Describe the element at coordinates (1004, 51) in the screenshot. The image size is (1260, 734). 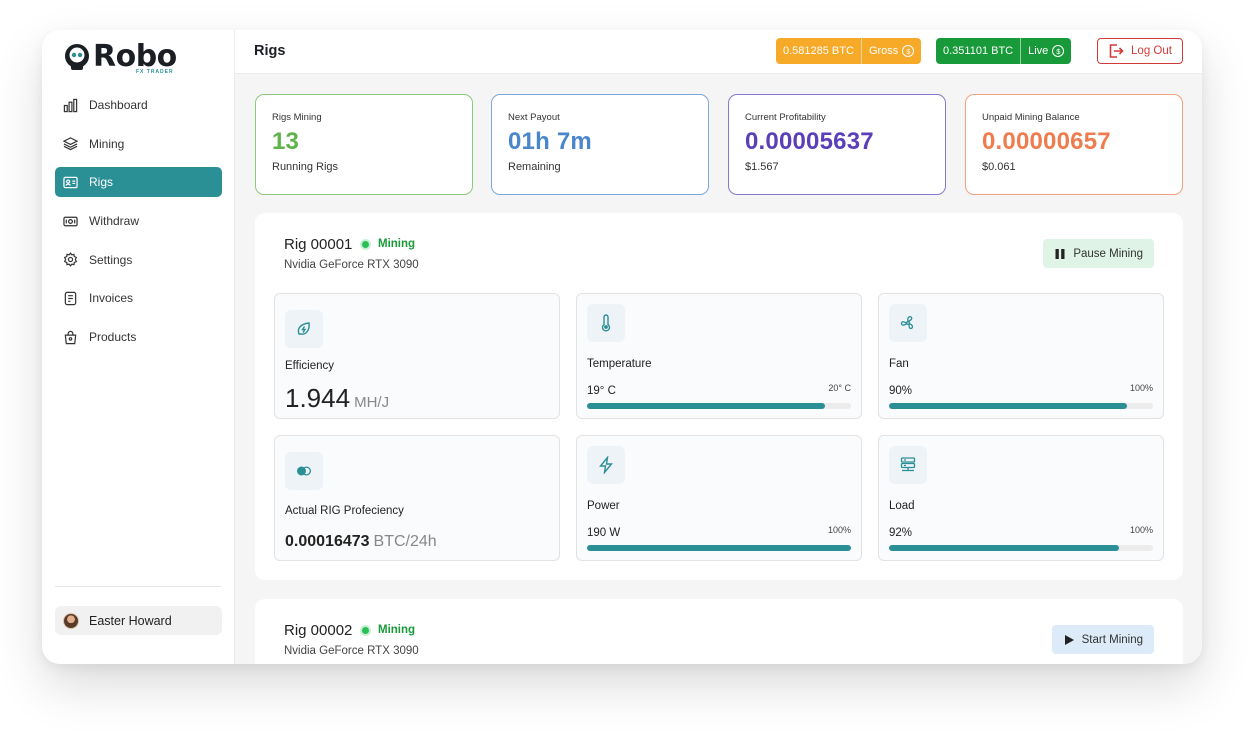
I see `live-balance-badge: 0.351101 BTC Live $` at that location.